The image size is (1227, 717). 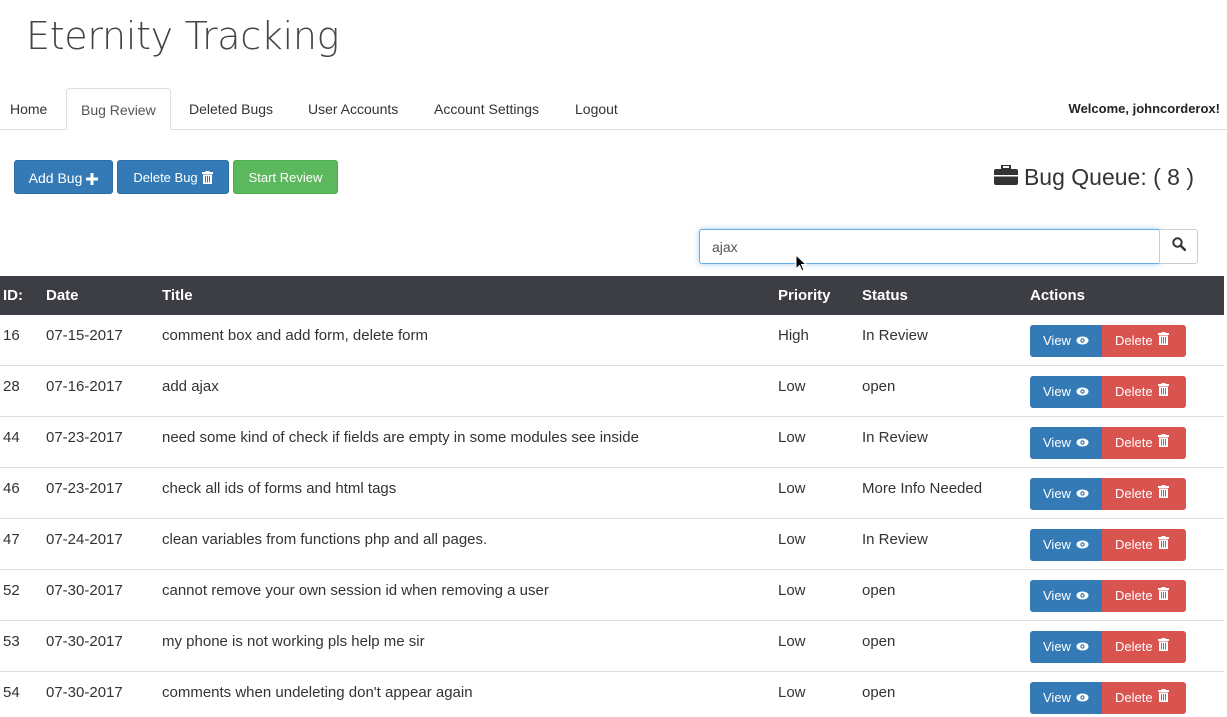 What do you see at coordinates (177, 295) in the screenshot?
I see `header-title: Title` at bounding box center [177, 295].